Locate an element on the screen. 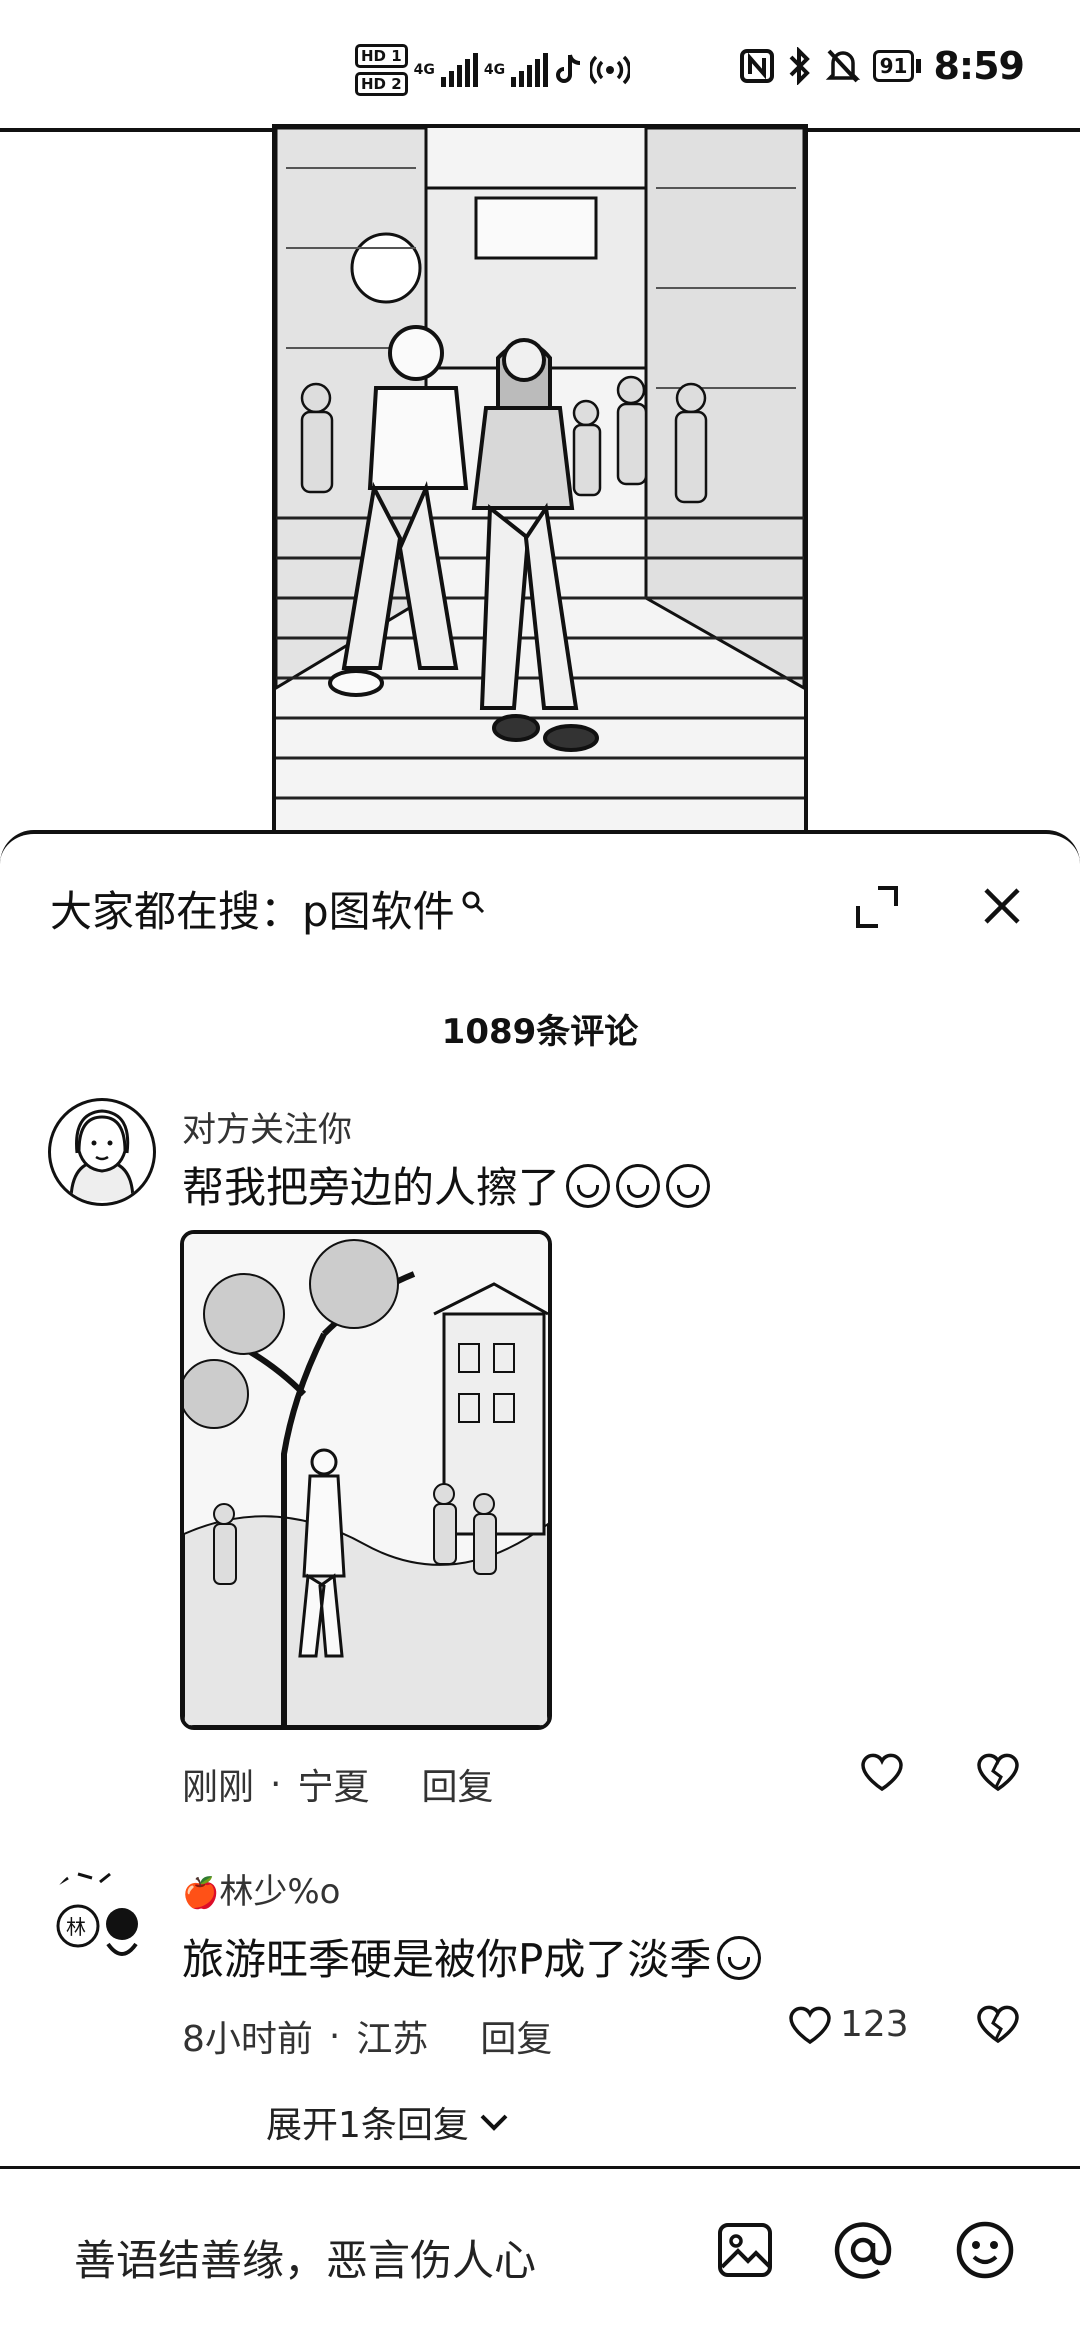 The height and width of the screenshot is (2340, 1080). like-button is located at coordinates (886, 1772).